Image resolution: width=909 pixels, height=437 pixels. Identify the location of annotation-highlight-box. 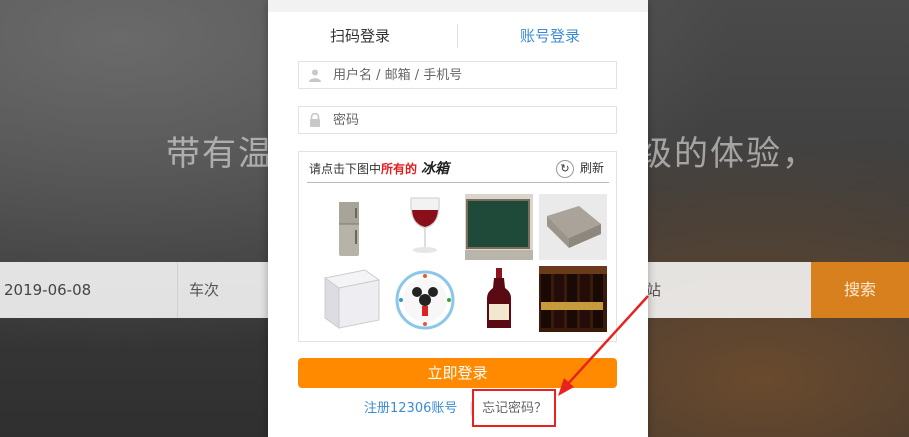
(514, 408).